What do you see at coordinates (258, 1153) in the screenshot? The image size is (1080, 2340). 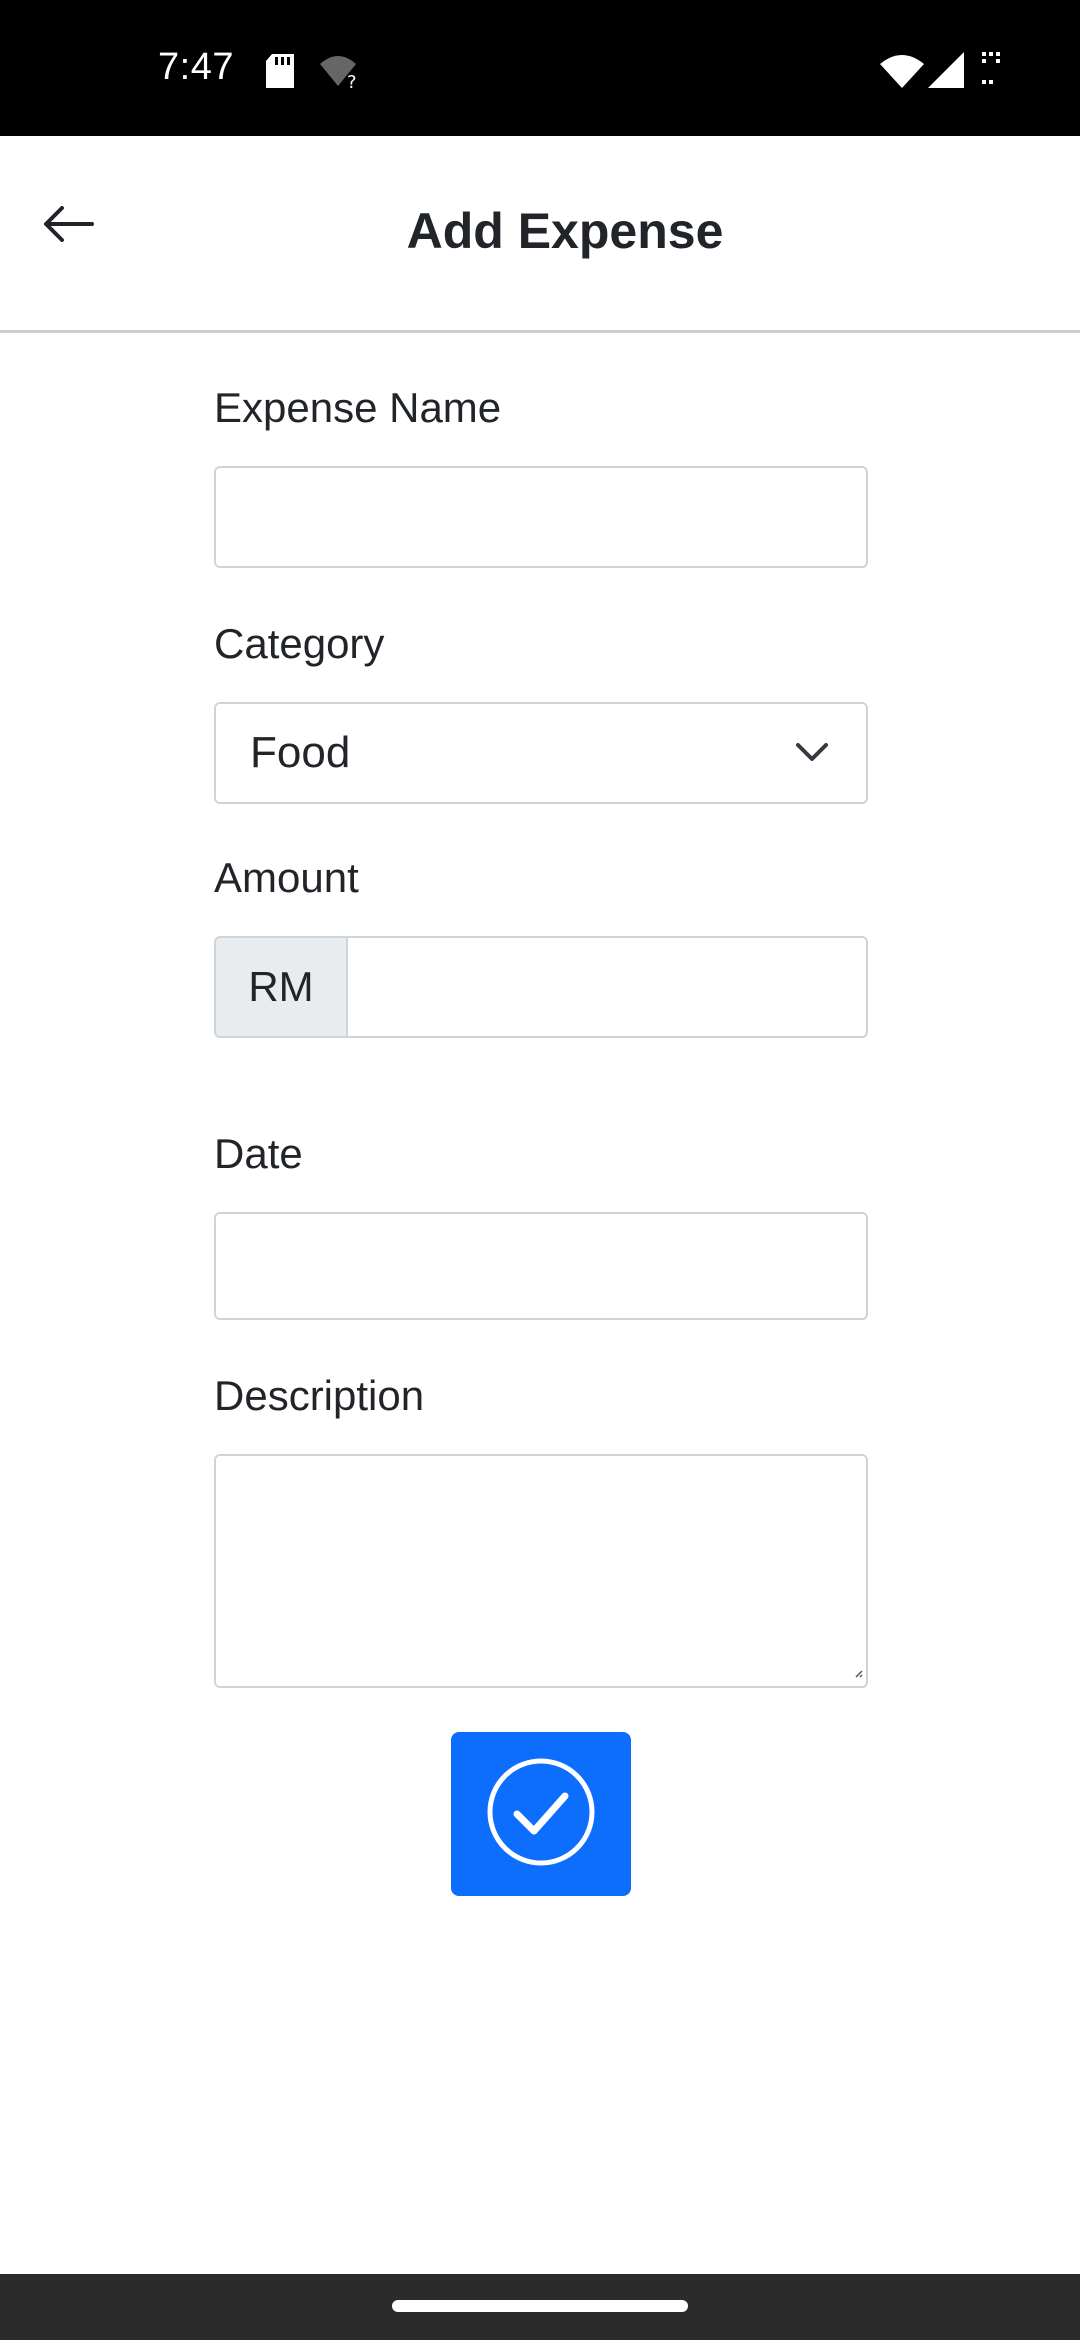 I see `date-label: Date` at bounding box center [258, 1153].